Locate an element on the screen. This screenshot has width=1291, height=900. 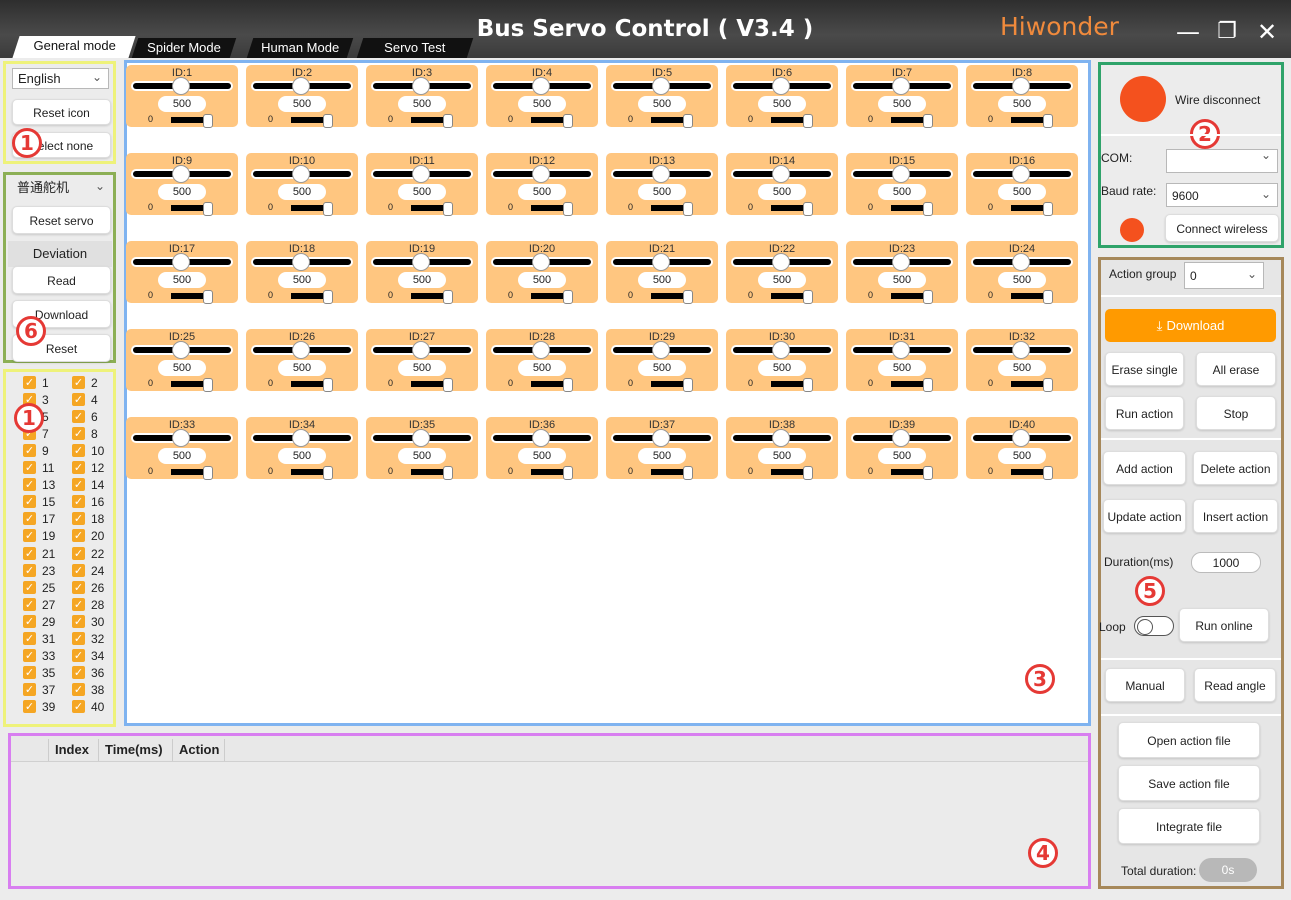
servo-checkbox-12: ✓ 12 is located at coordinates (94, 467).